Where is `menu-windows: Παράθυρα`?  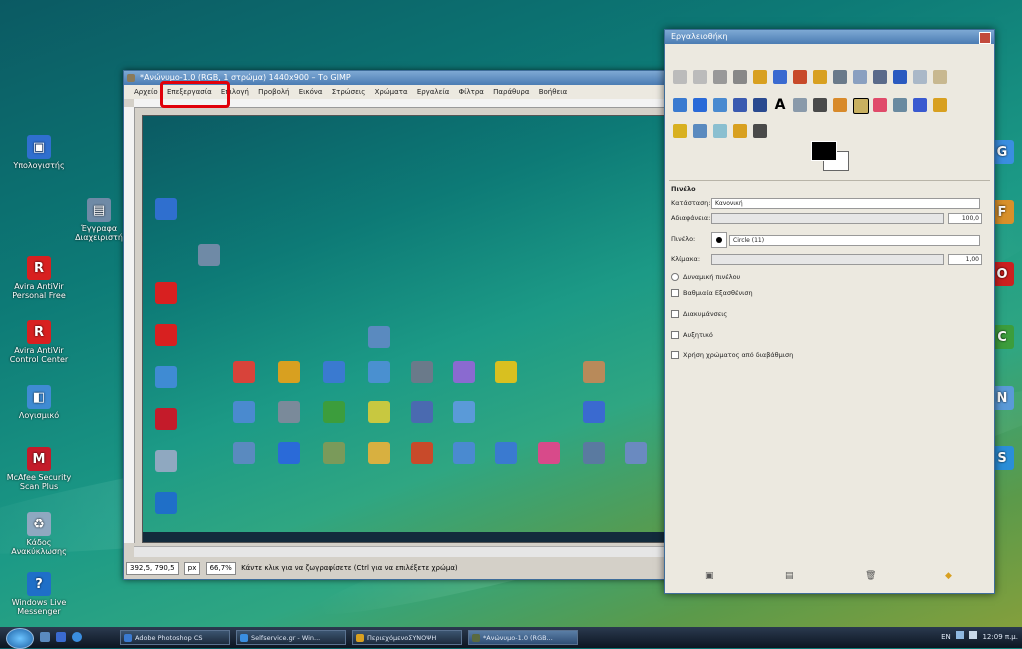 menu-windows: Παράθυρα is located at coordinates (511, 92).